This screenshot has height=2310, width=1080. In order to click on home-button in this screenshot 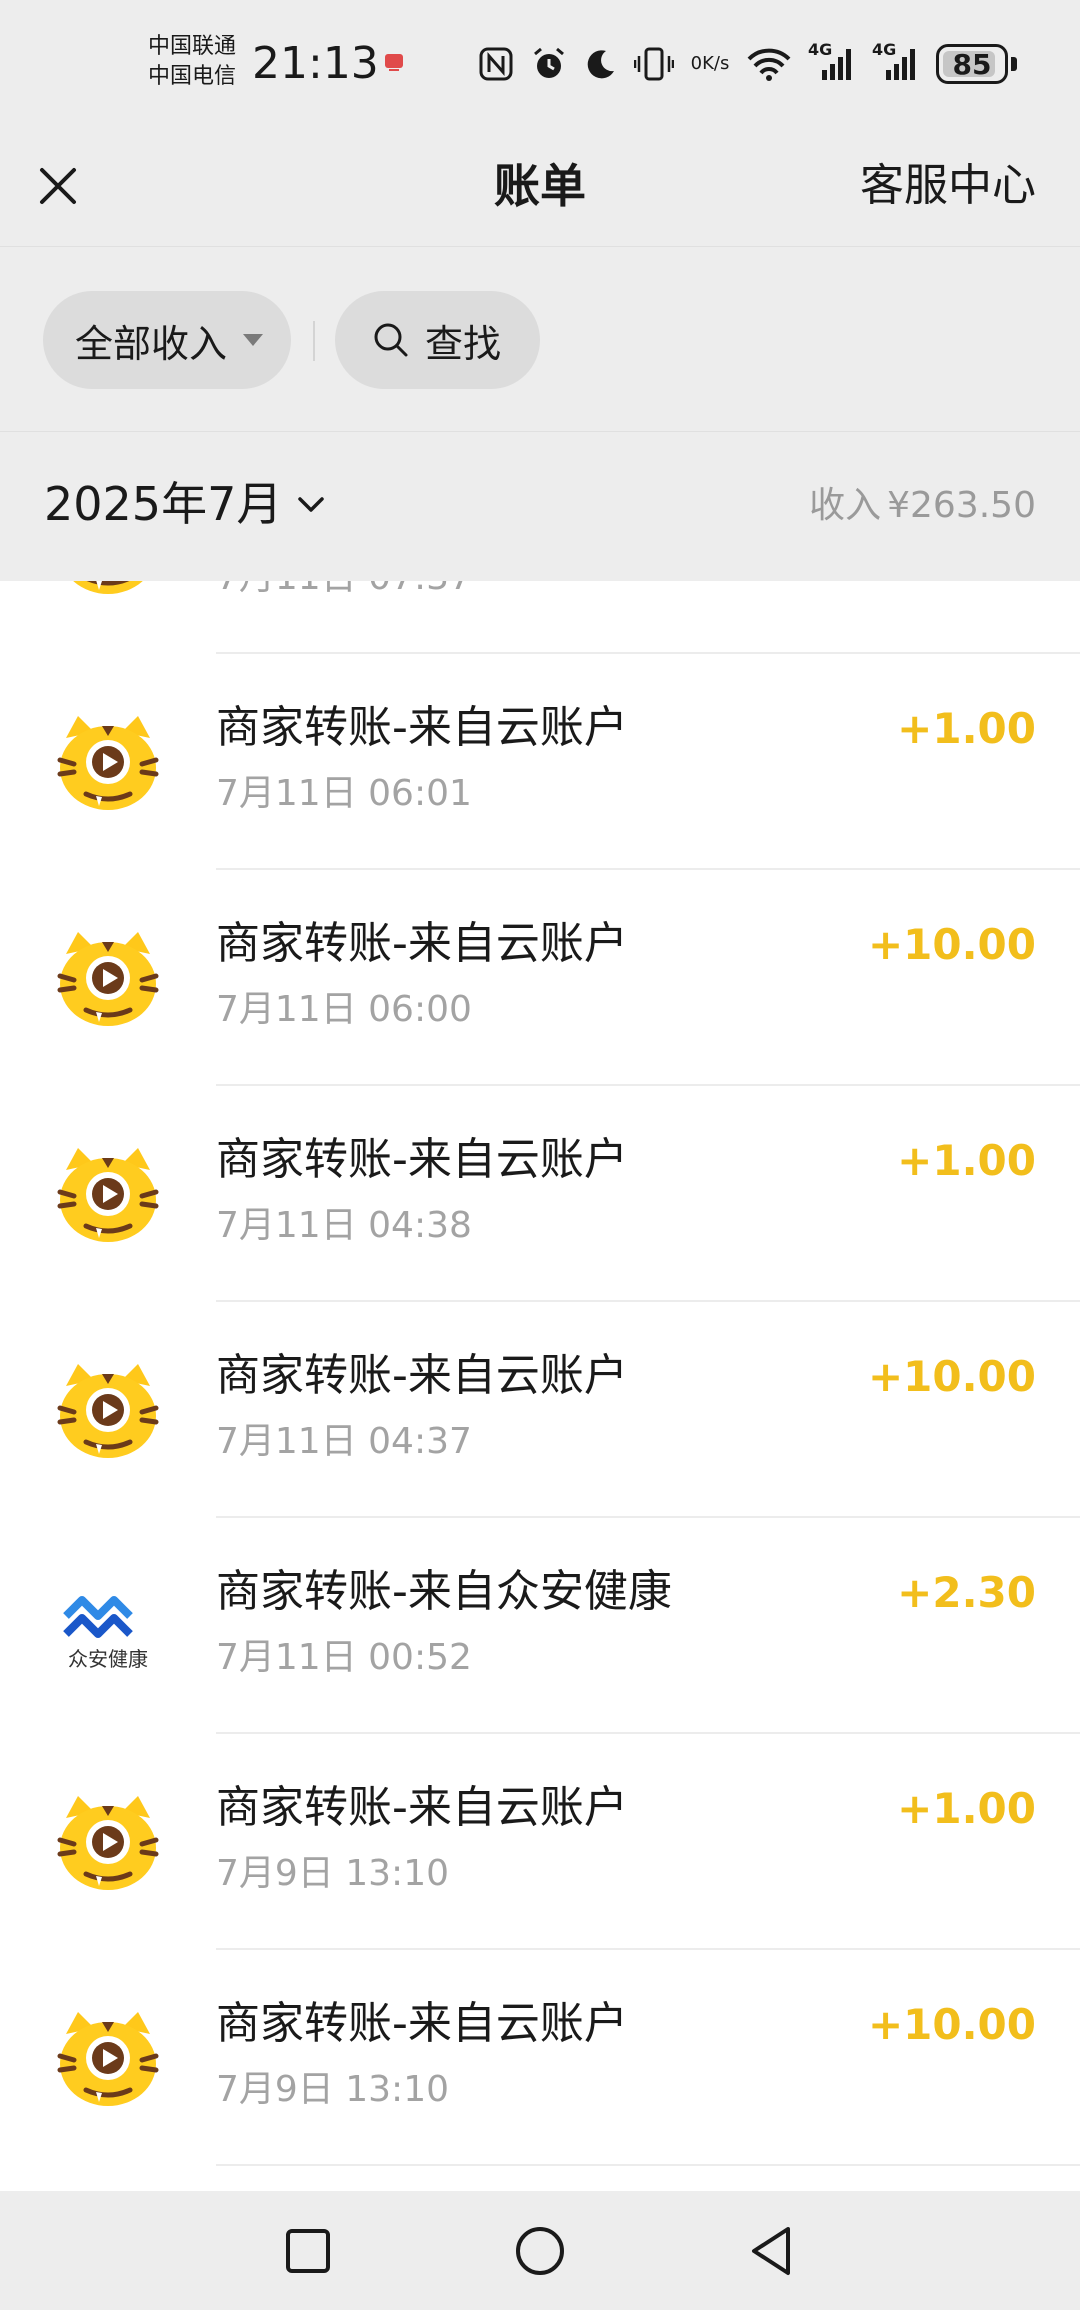, I will do `click(540, 2251)`.